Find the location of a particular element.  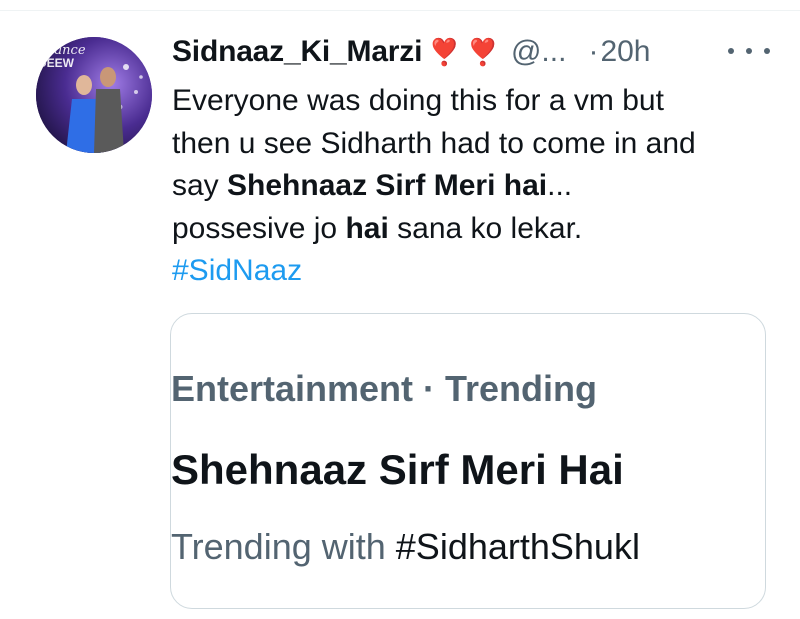

trend-subtitle: Trending with #SidharthShukl is located at coordinates (405, 547).